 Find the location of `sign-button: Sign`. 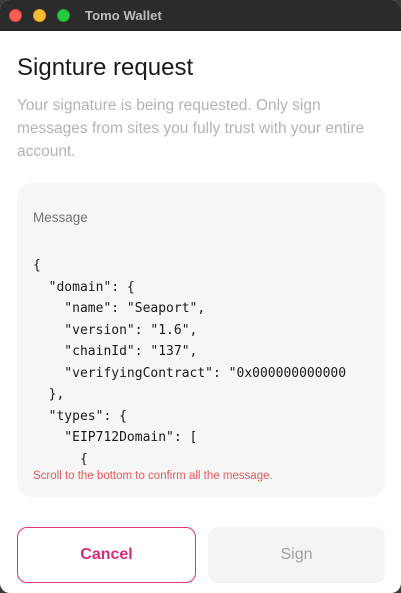

sign-button: Sign is located at coordinates (296, 555).